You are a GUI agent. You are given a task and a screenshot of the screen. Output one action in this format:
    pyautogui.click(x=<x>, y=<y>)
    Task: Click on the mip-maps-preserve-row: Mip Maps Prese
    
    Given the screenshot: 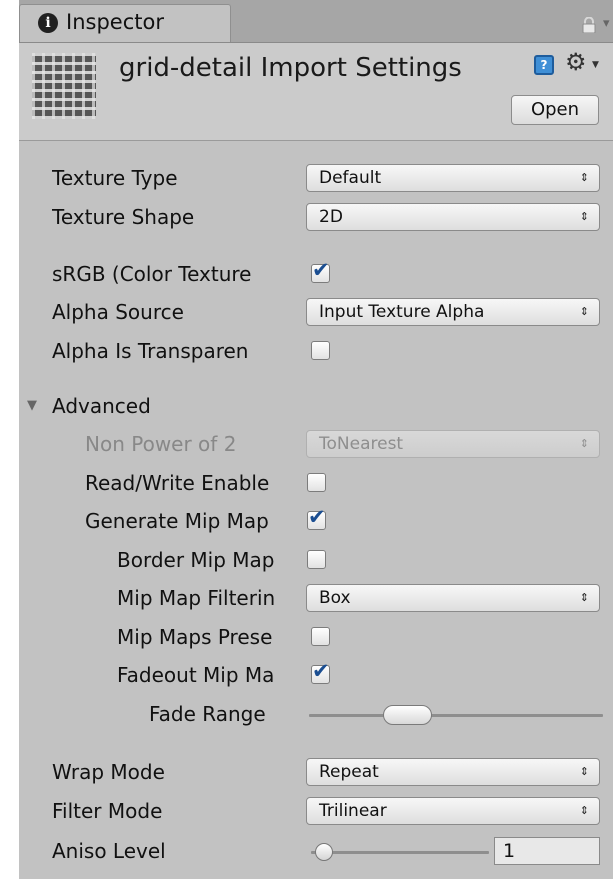 What is the action you would take?
    pyautogui.click(x=316, y=637)
    